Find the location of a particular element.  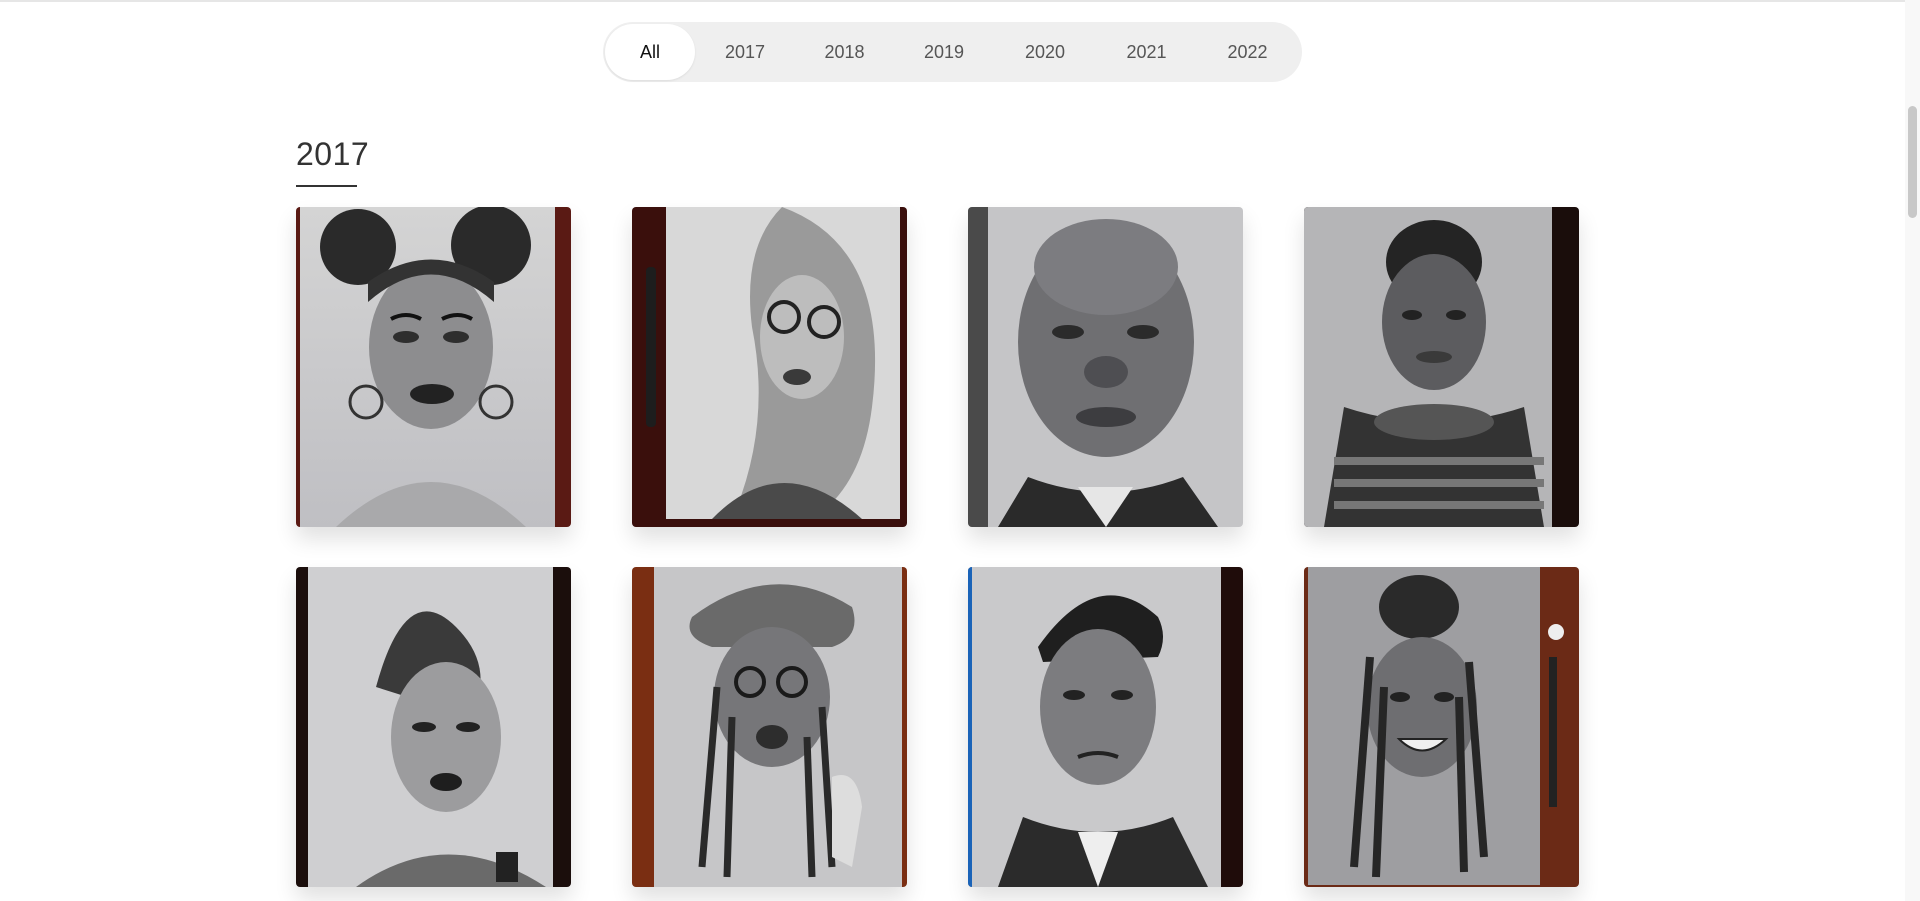

tab-2021: 2021 is located at coordinates (1146, 52).